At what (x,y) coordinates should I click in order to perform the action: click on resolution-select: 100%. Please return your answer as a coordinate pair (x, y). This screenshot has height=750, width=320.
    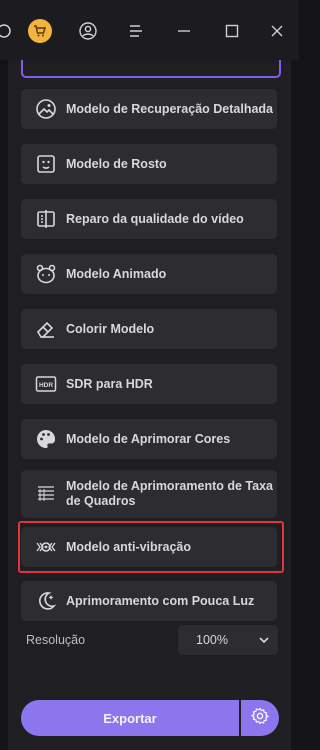
    Looking at the image, I should click on (228, 640).